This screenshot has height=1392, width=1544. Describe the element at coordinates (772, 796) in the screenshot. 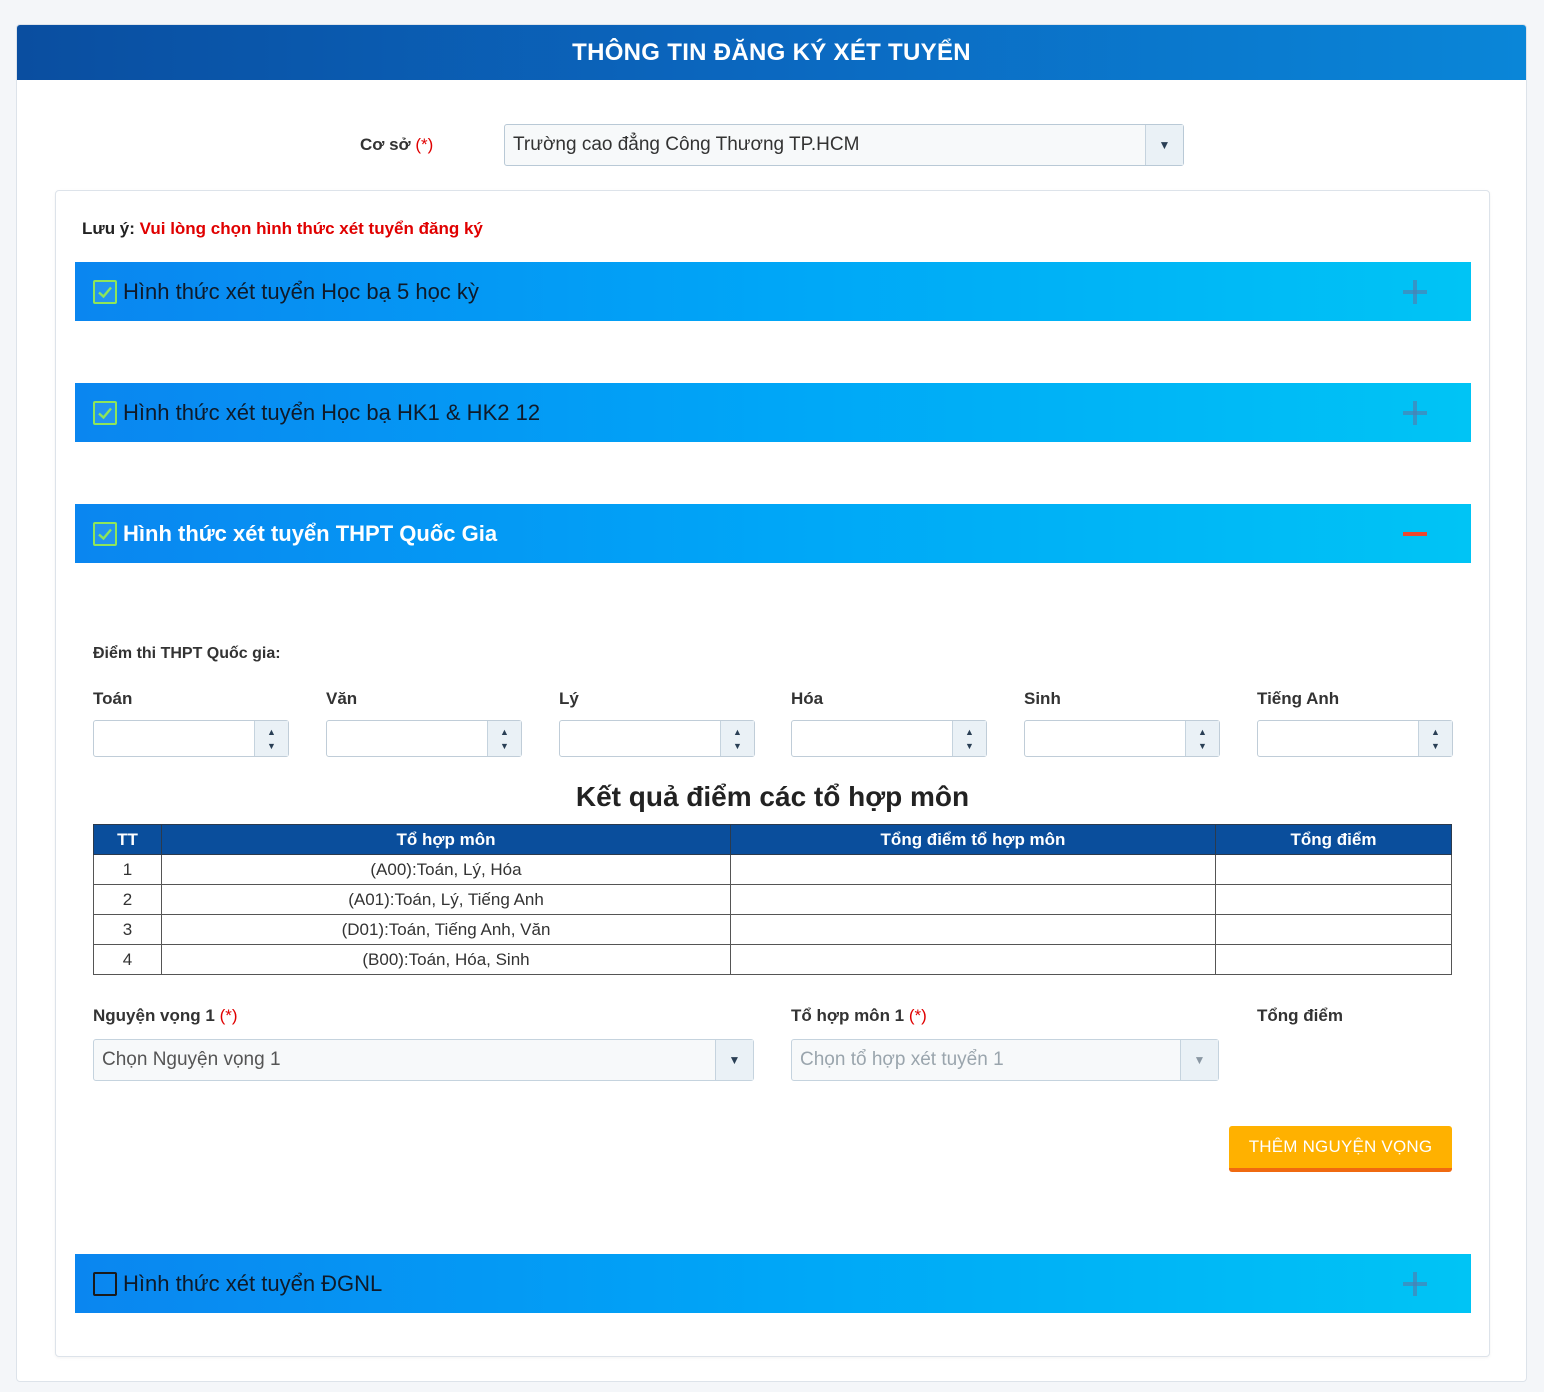

I see `results-title: Kết quả điểm các tổ hợp môn` at that location.